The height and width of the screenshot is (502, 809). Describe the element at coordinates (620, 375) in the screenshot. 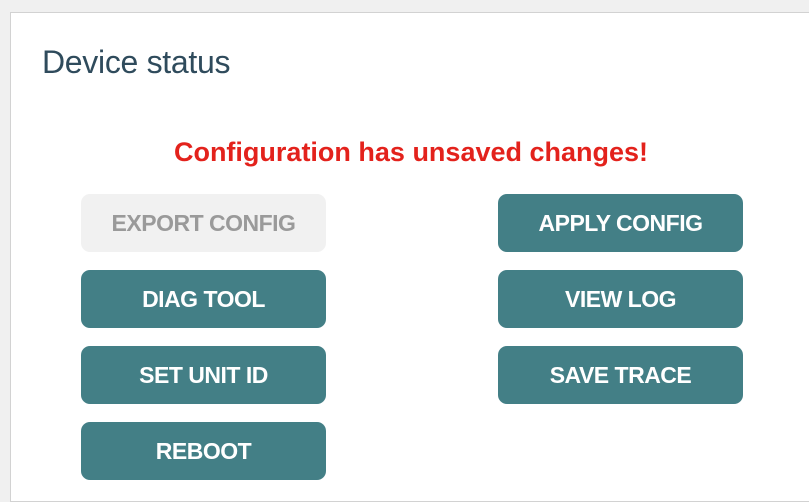

I see `save-trace-button: SAVE TRACE` at that location.